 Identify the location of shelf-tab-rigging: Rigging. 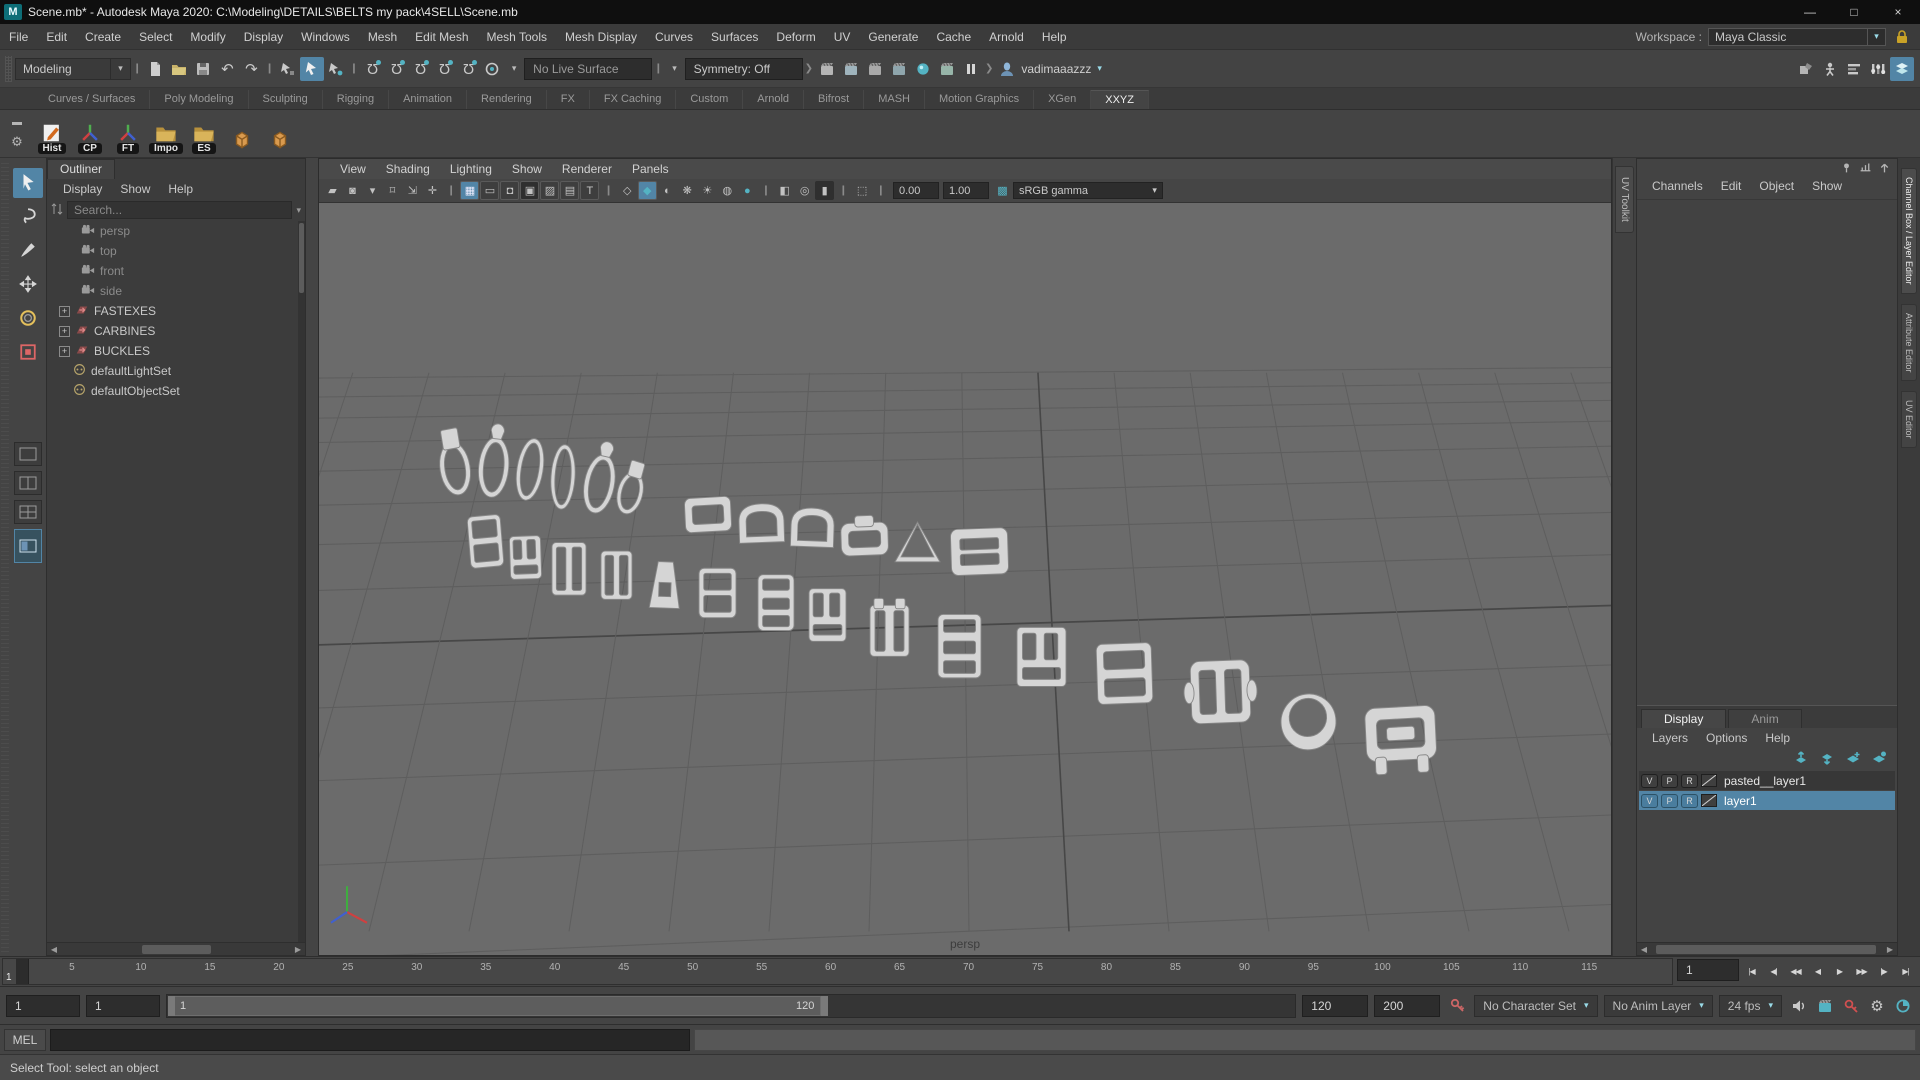
(356, 99).